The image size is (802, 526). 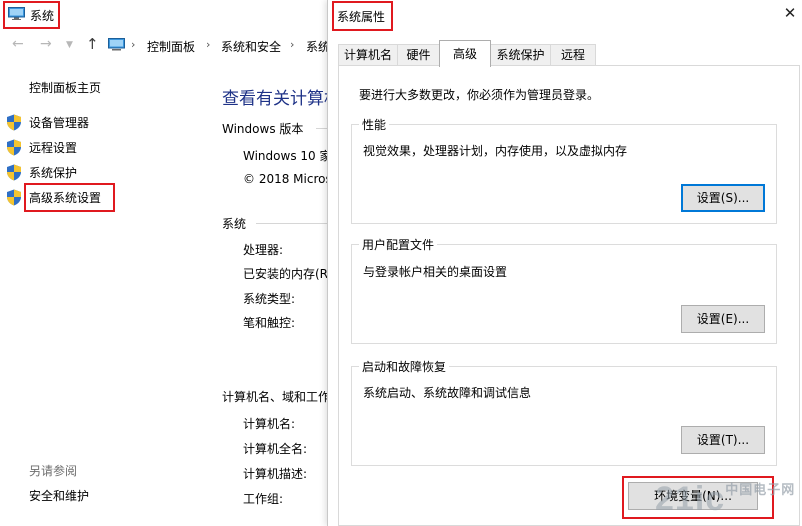 What do you see at coordinates (31, 15) in the screenshot?
I see `title-highlight-box` at bounding box center [31, 15].